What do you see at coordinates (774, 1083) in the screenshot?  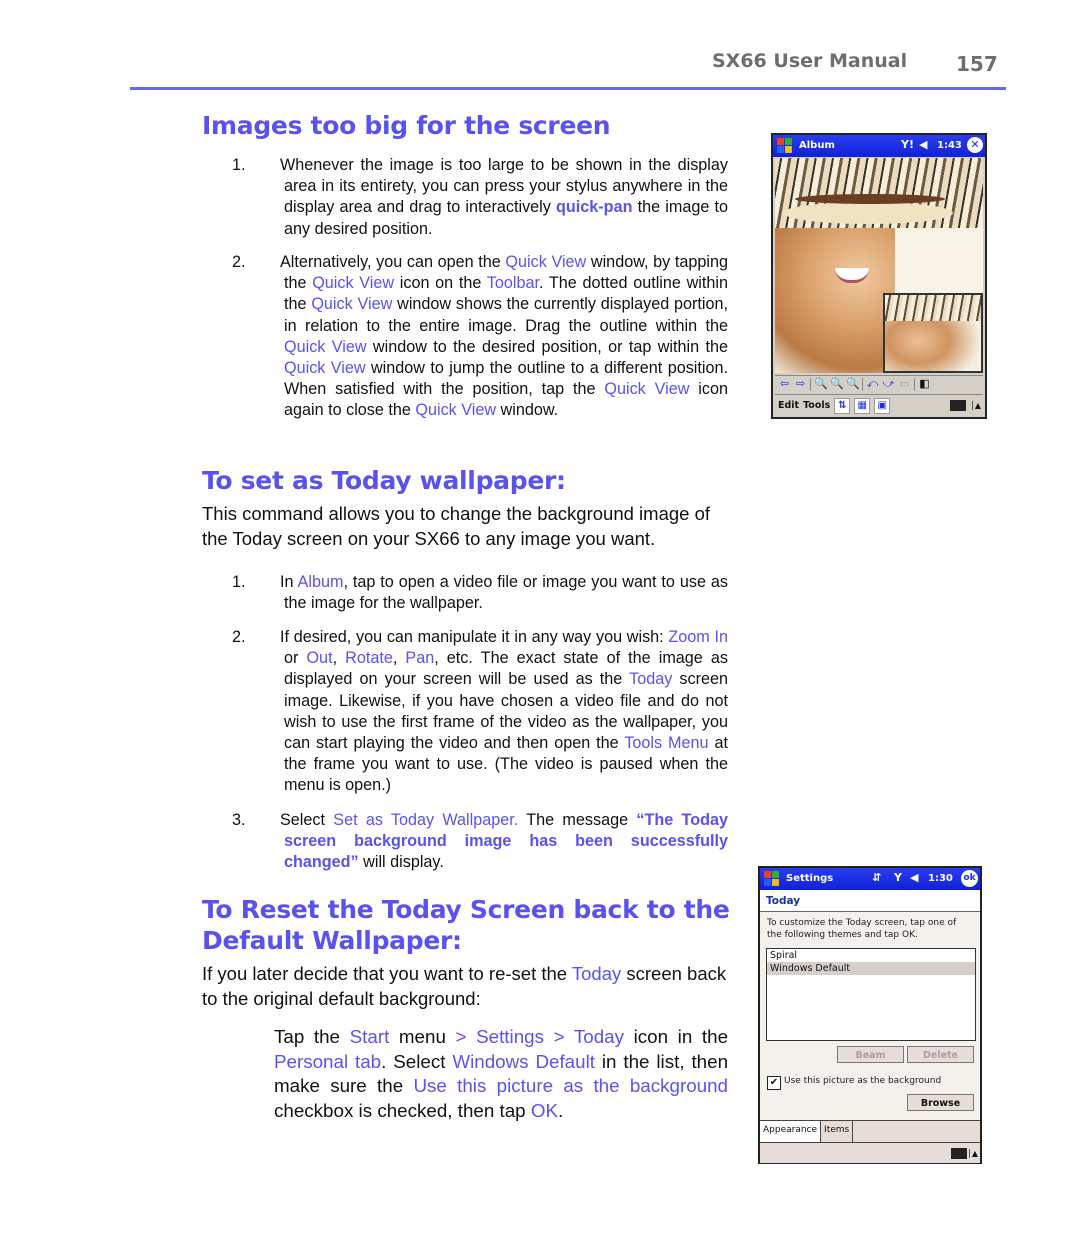 I see `use-picture-checkbox: ✔` at bounding box center [774, 1083].